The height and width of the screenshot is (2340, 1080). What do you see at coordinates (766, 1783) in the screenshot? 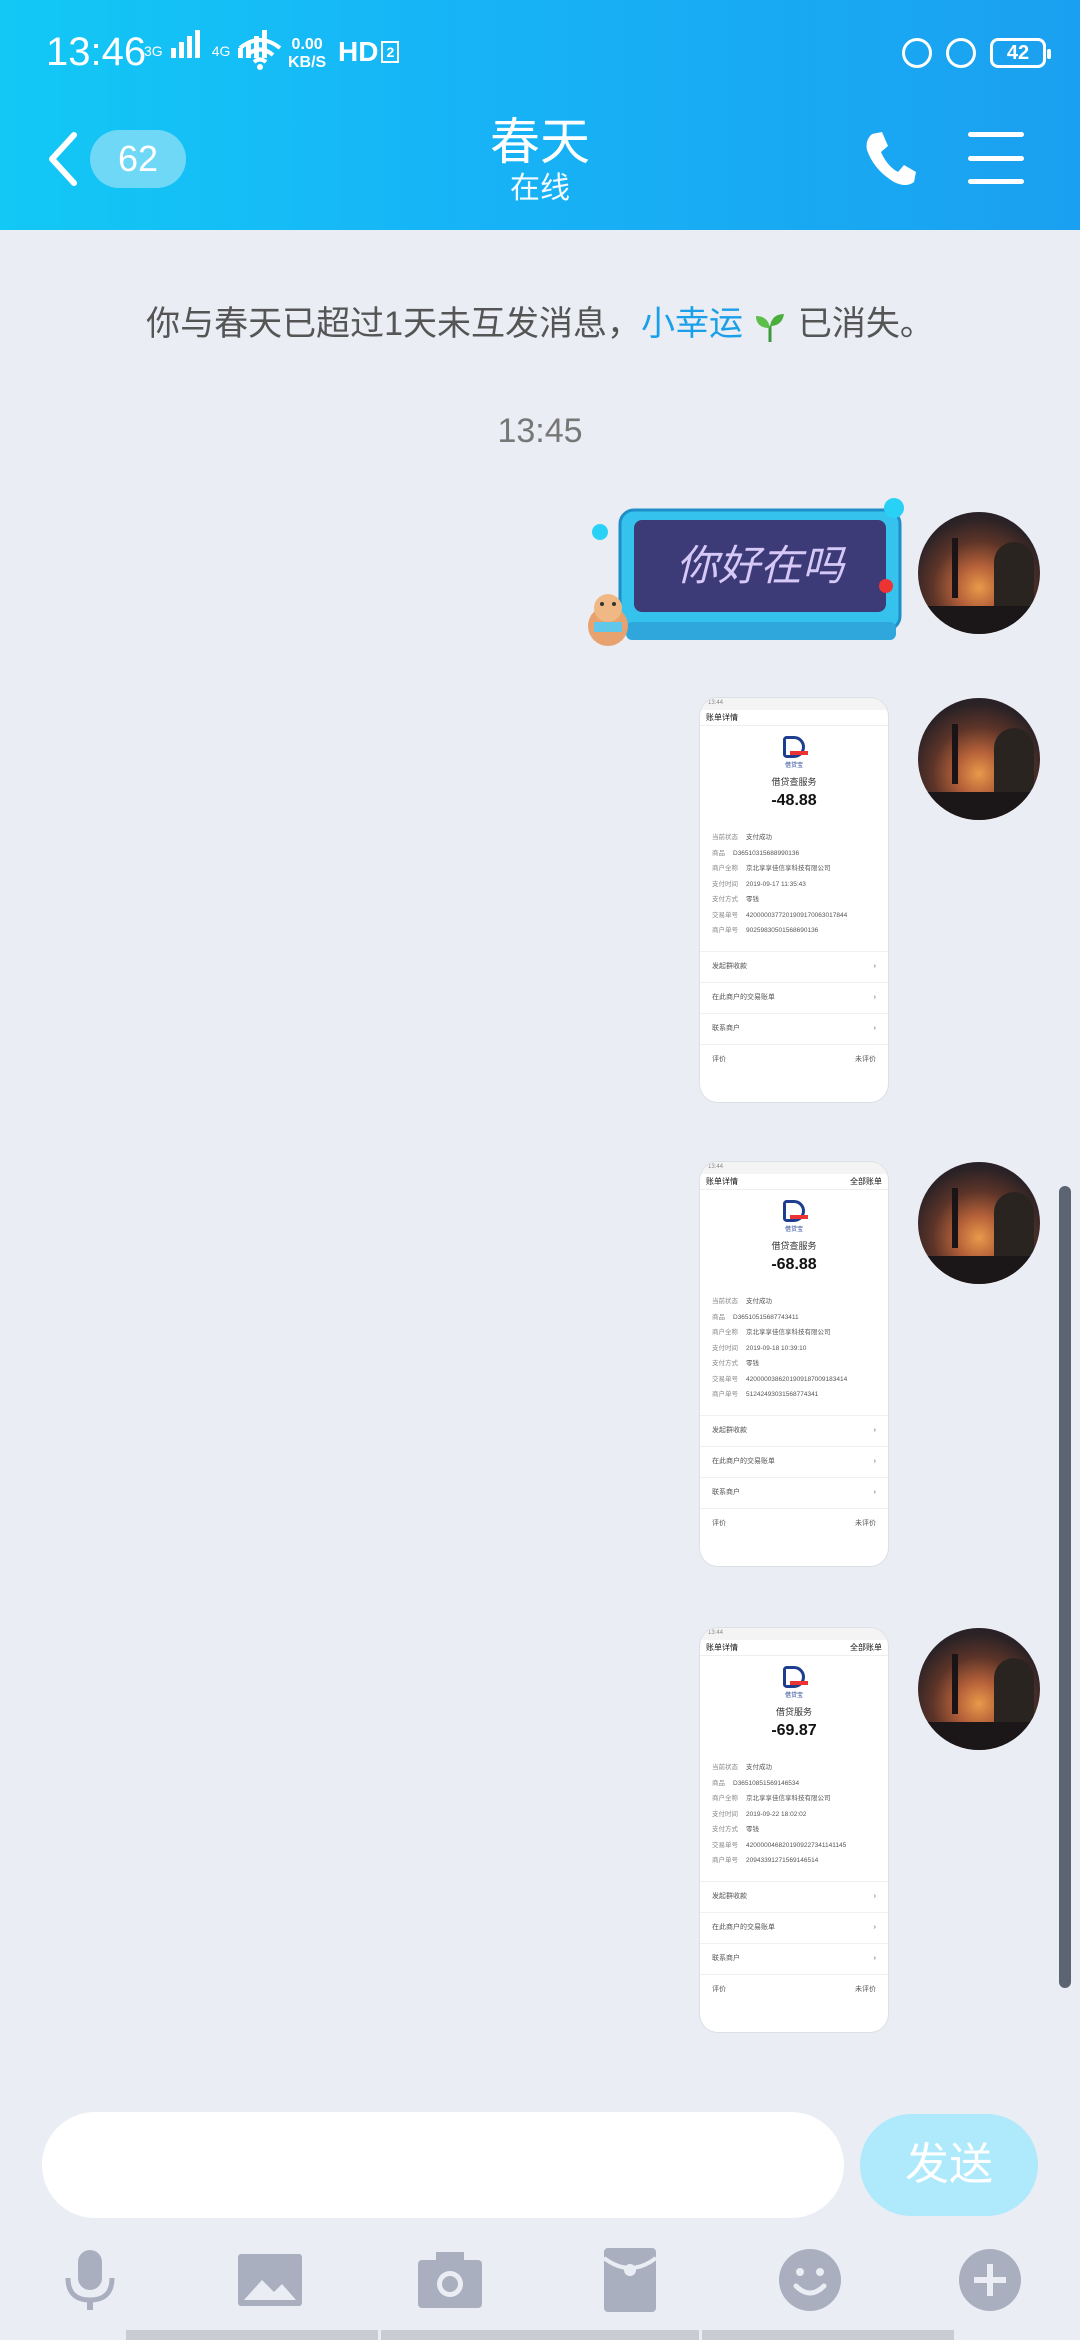
I see `detail-value: D36510851569146534` at bounding box center [766, 1783].